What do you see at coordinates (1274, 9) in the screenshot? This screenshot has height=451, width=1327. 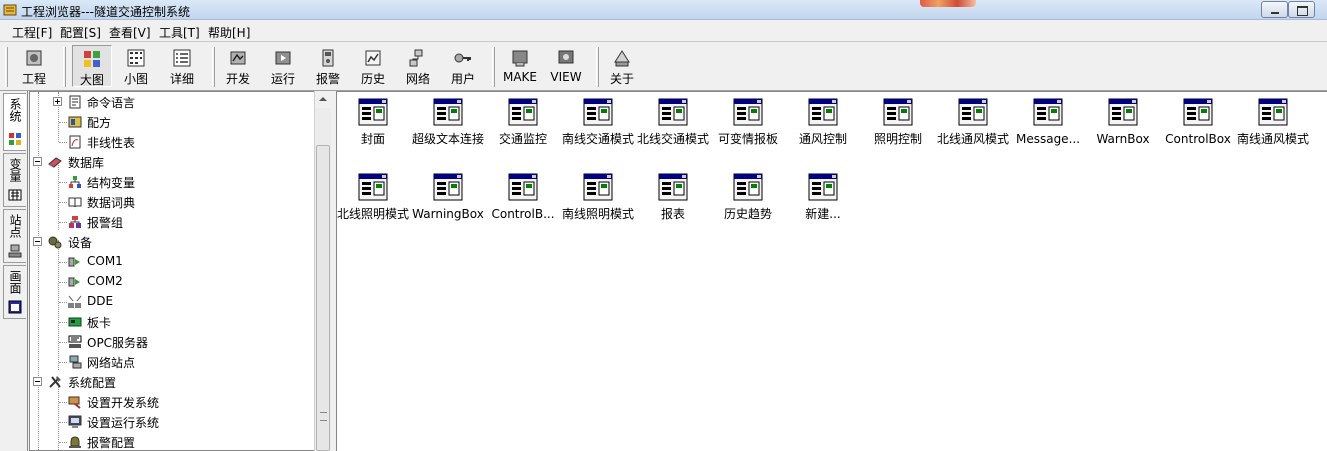 I see `minimize-button` at bounding box center [1274, 9].